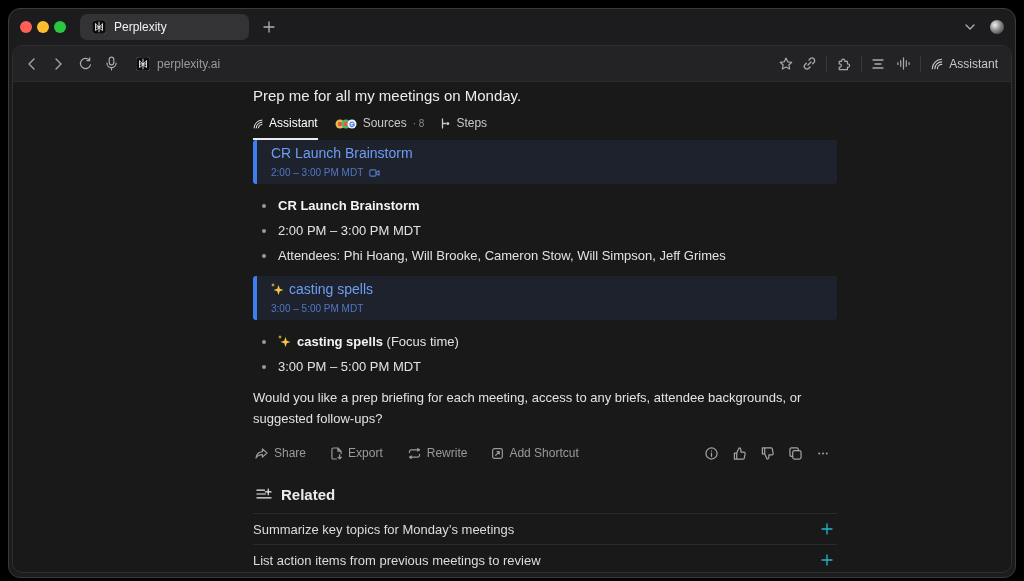 This screenshot has width=1024, height=581. What do you see at coordinates (350, 366) in the screenshot?
I see `list-item-text: 3:00 PM – 5:00 PM MDT` at bounding box center [350, 366].